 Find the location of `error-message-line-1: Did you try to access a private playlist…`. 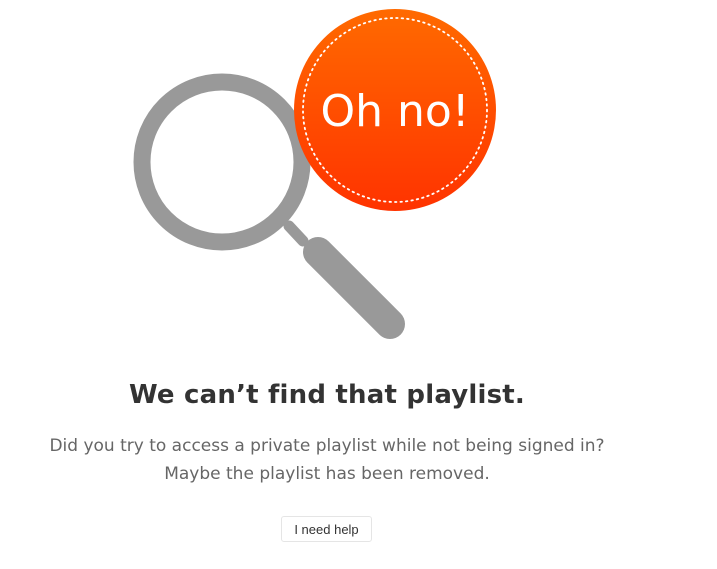

error-message-line-1: Did you try to access a private playlist… is located at coordinates (327, 446).